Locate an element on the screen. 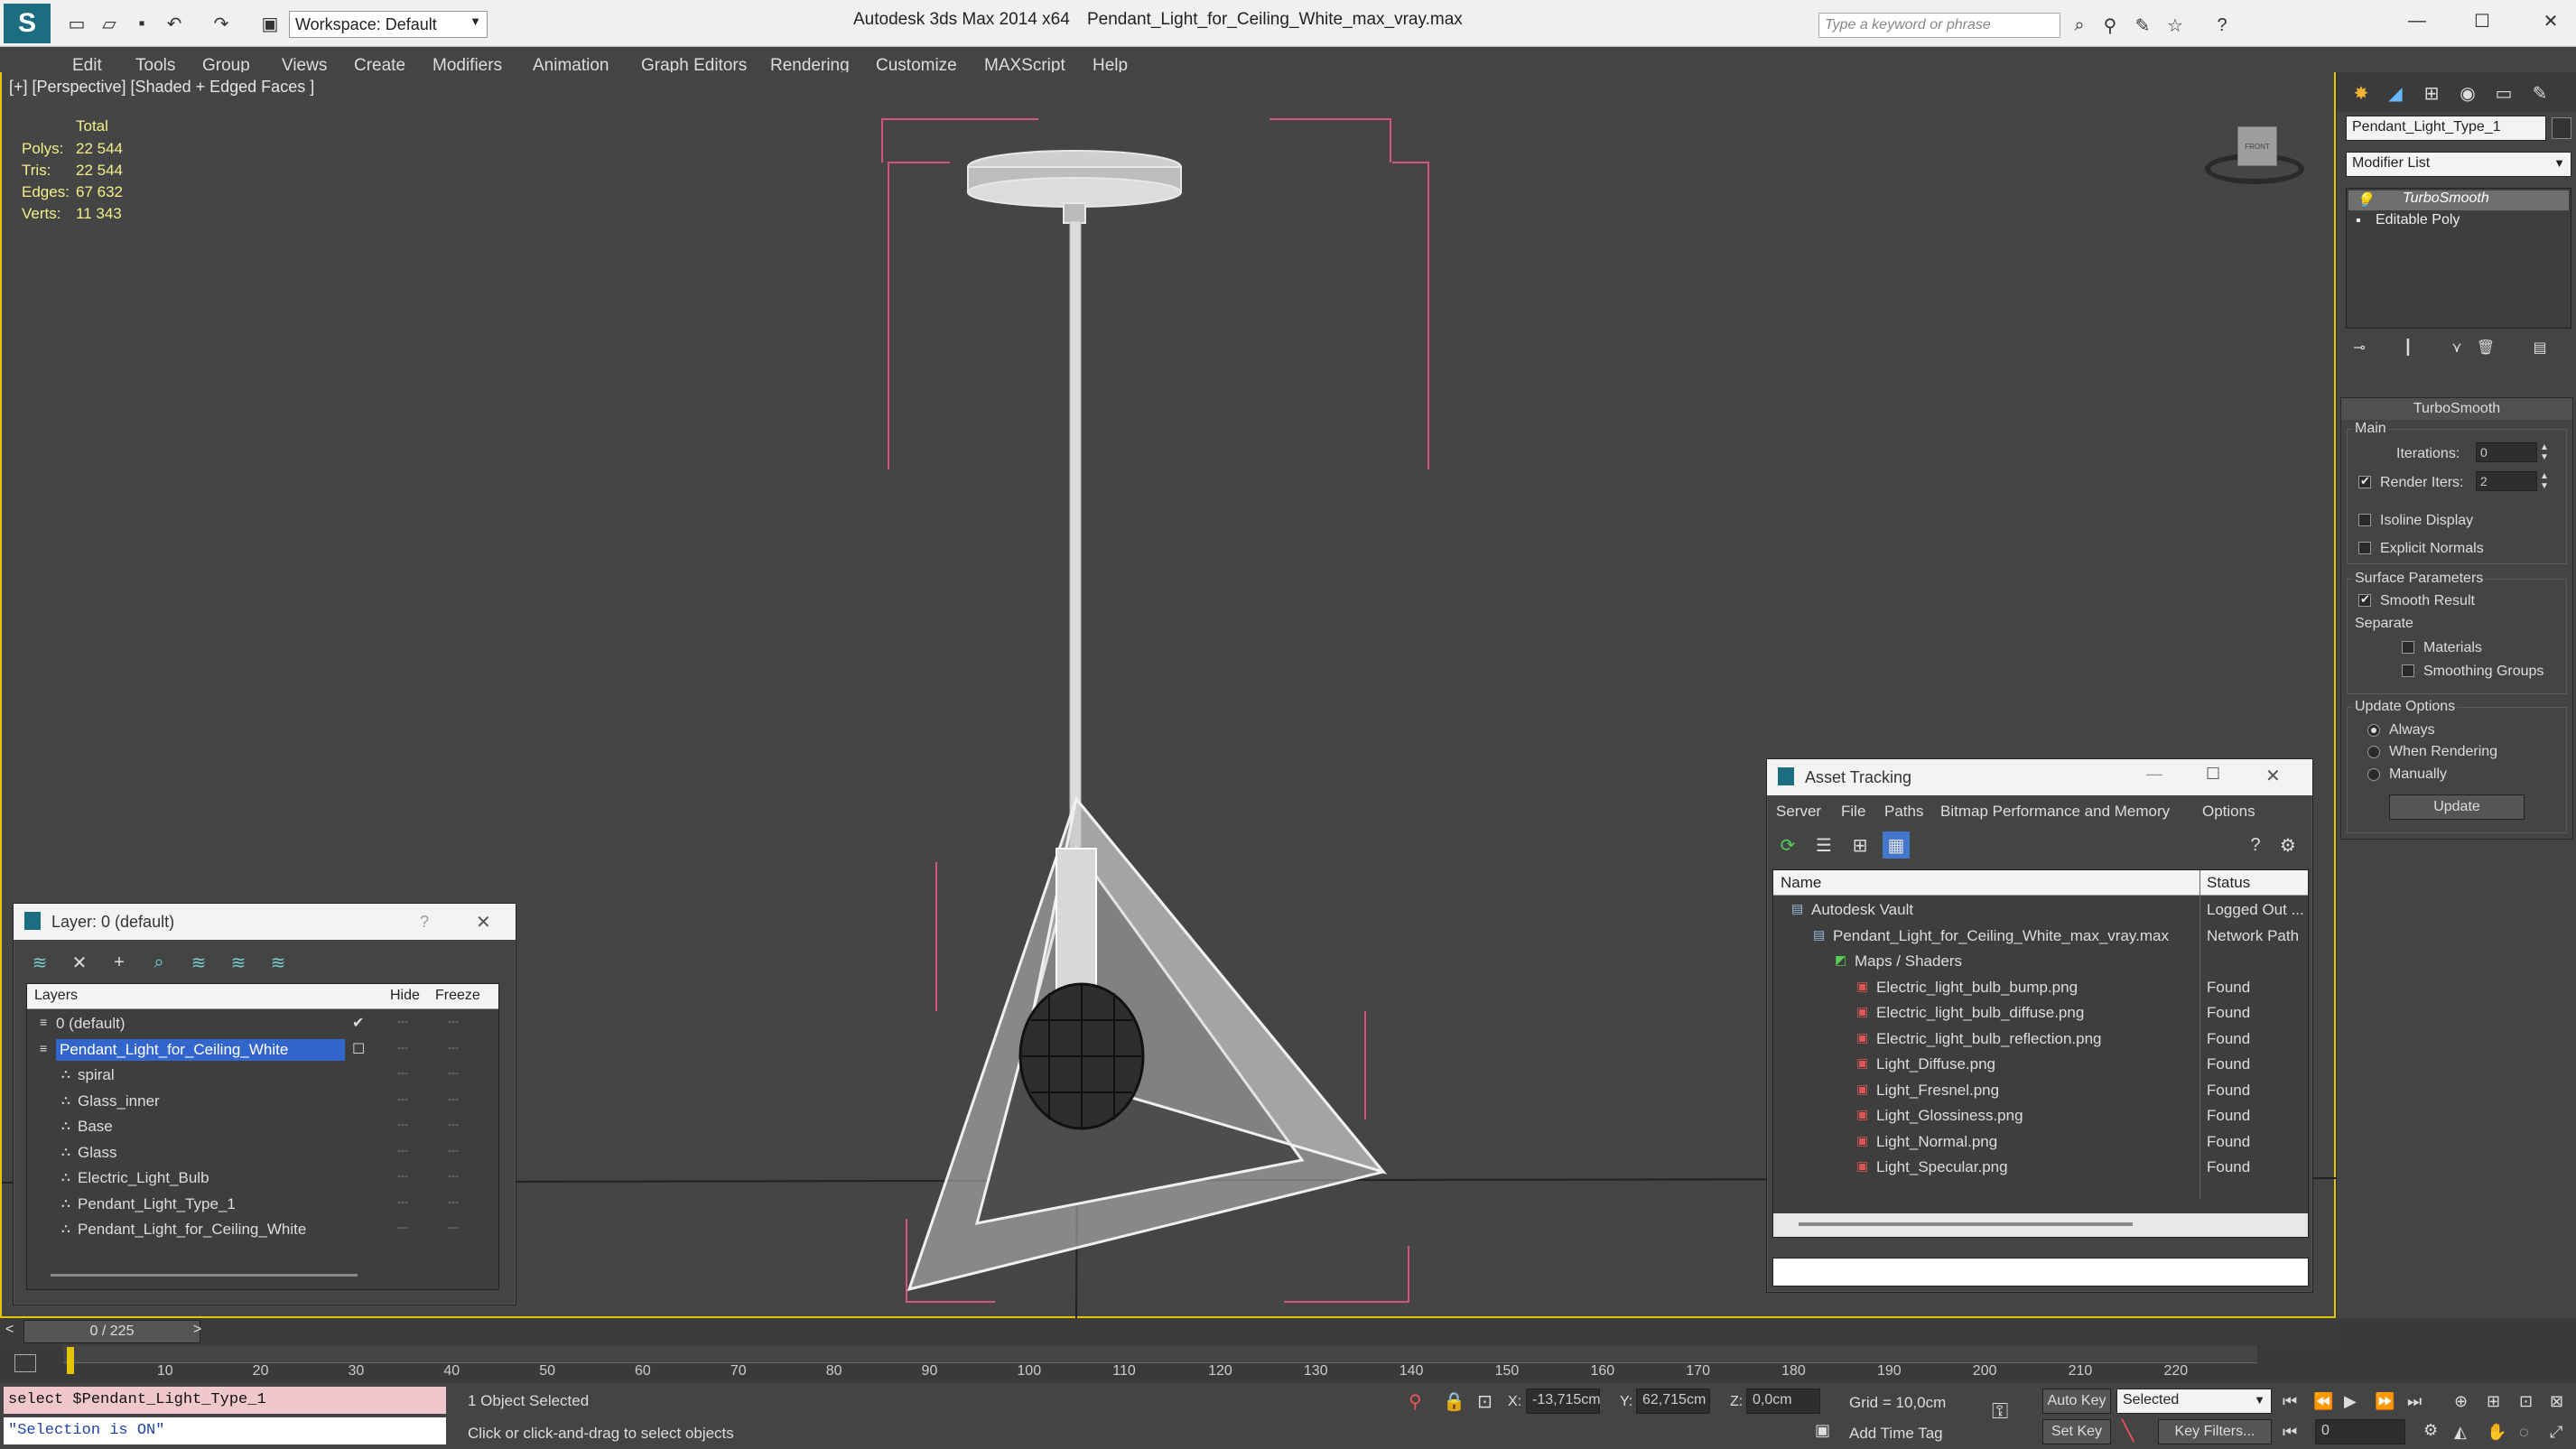 The height and width of the screenshot is (1449, 2576). zoom-extents-icon: ⊡ is located at coordinates (2526, 1401).